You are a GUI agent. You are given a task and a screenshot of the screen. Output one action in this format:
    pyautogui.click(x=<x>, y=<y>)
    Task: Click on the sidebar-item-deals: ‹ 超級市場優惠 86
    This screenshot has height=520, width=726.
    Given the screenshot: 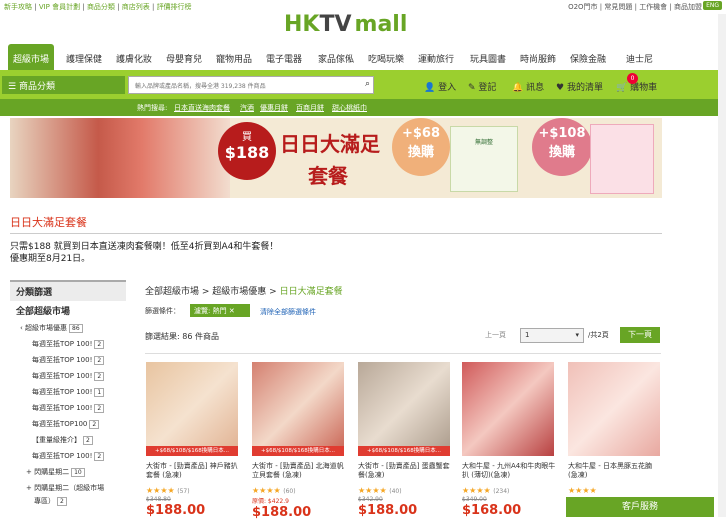 What is the action you would take?
    pyautogui.click(x=68, y=328)
    